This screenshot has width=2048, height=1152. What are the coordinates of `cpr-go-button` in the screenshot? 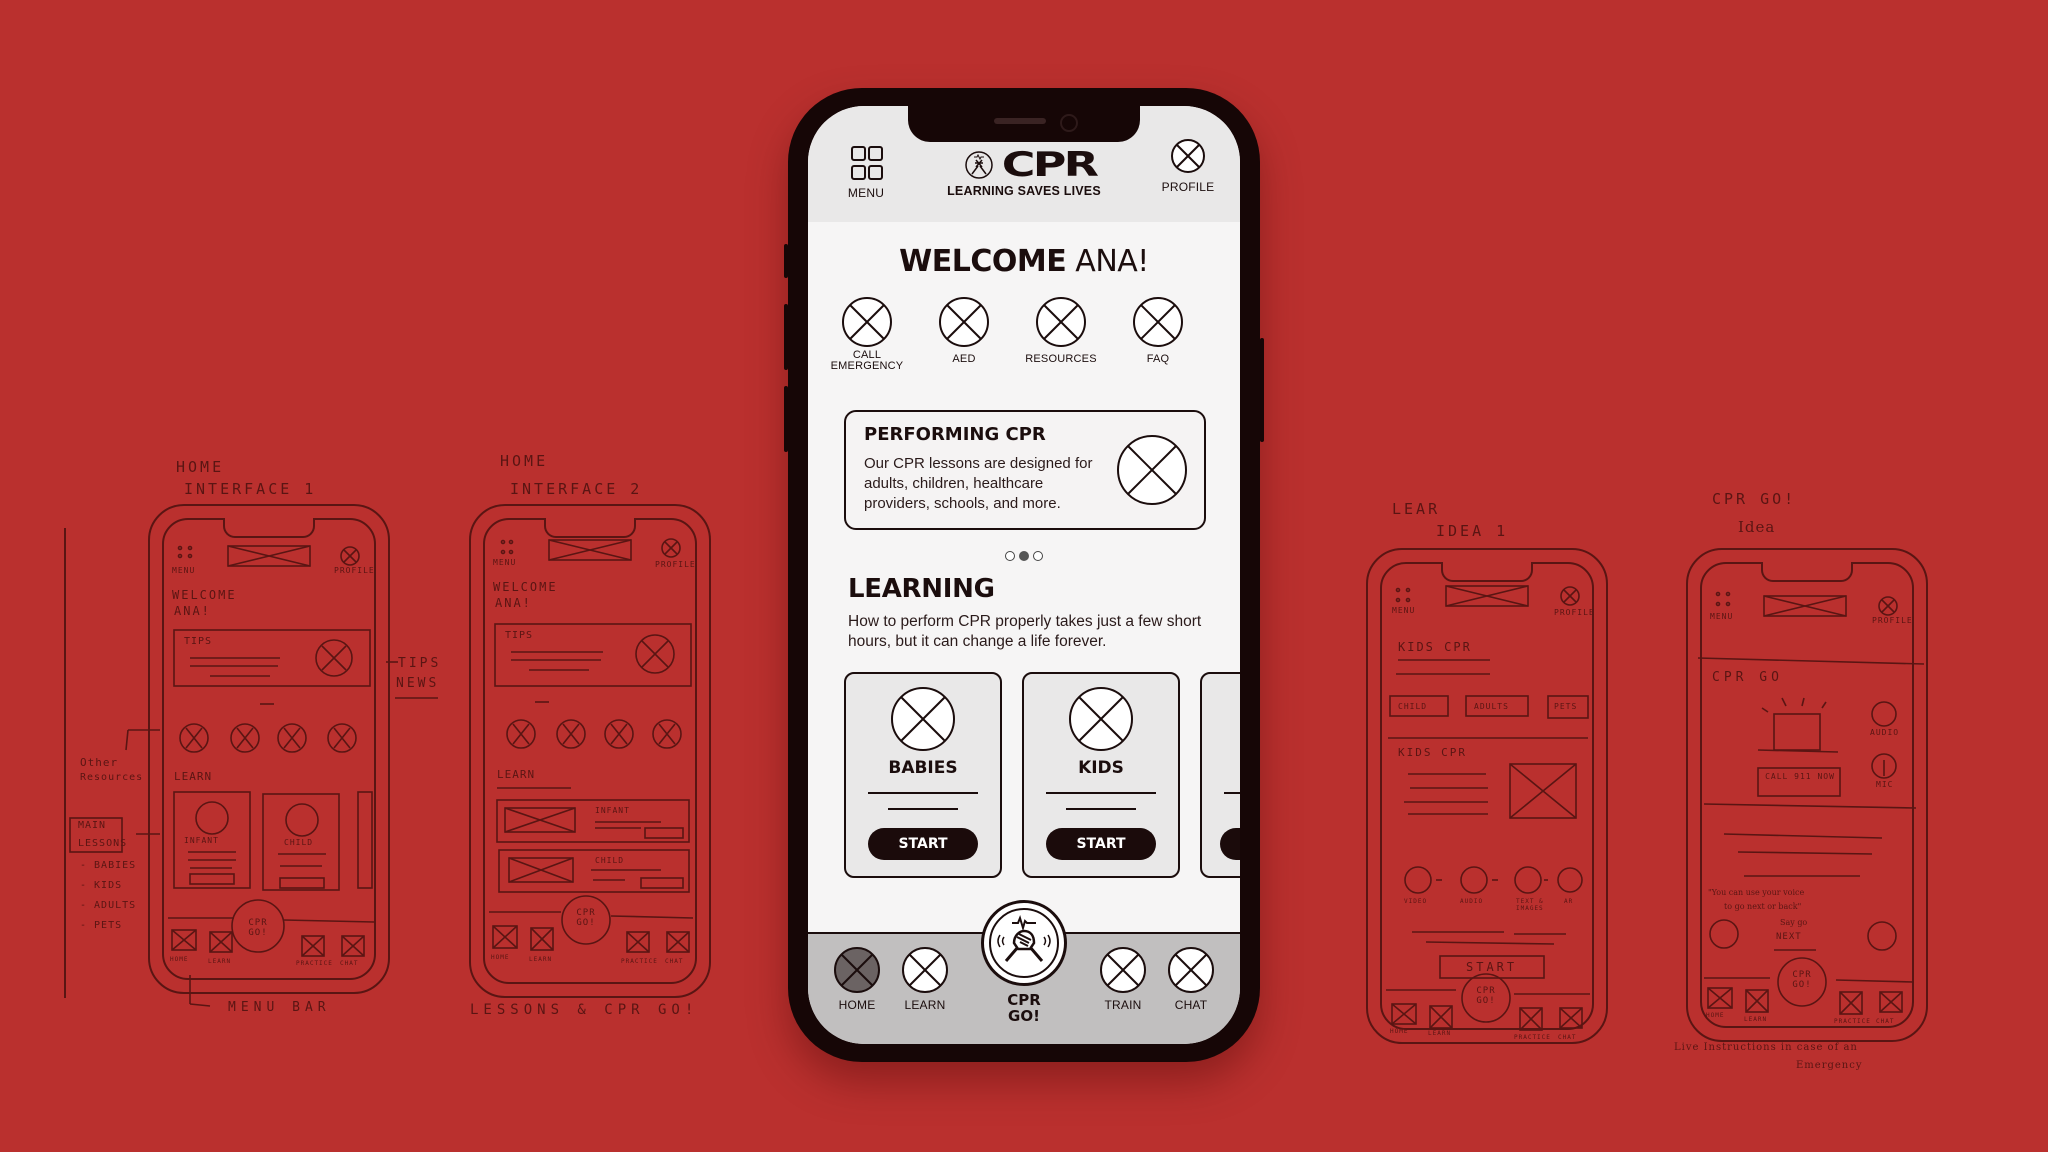 It's located at (1024, 943).